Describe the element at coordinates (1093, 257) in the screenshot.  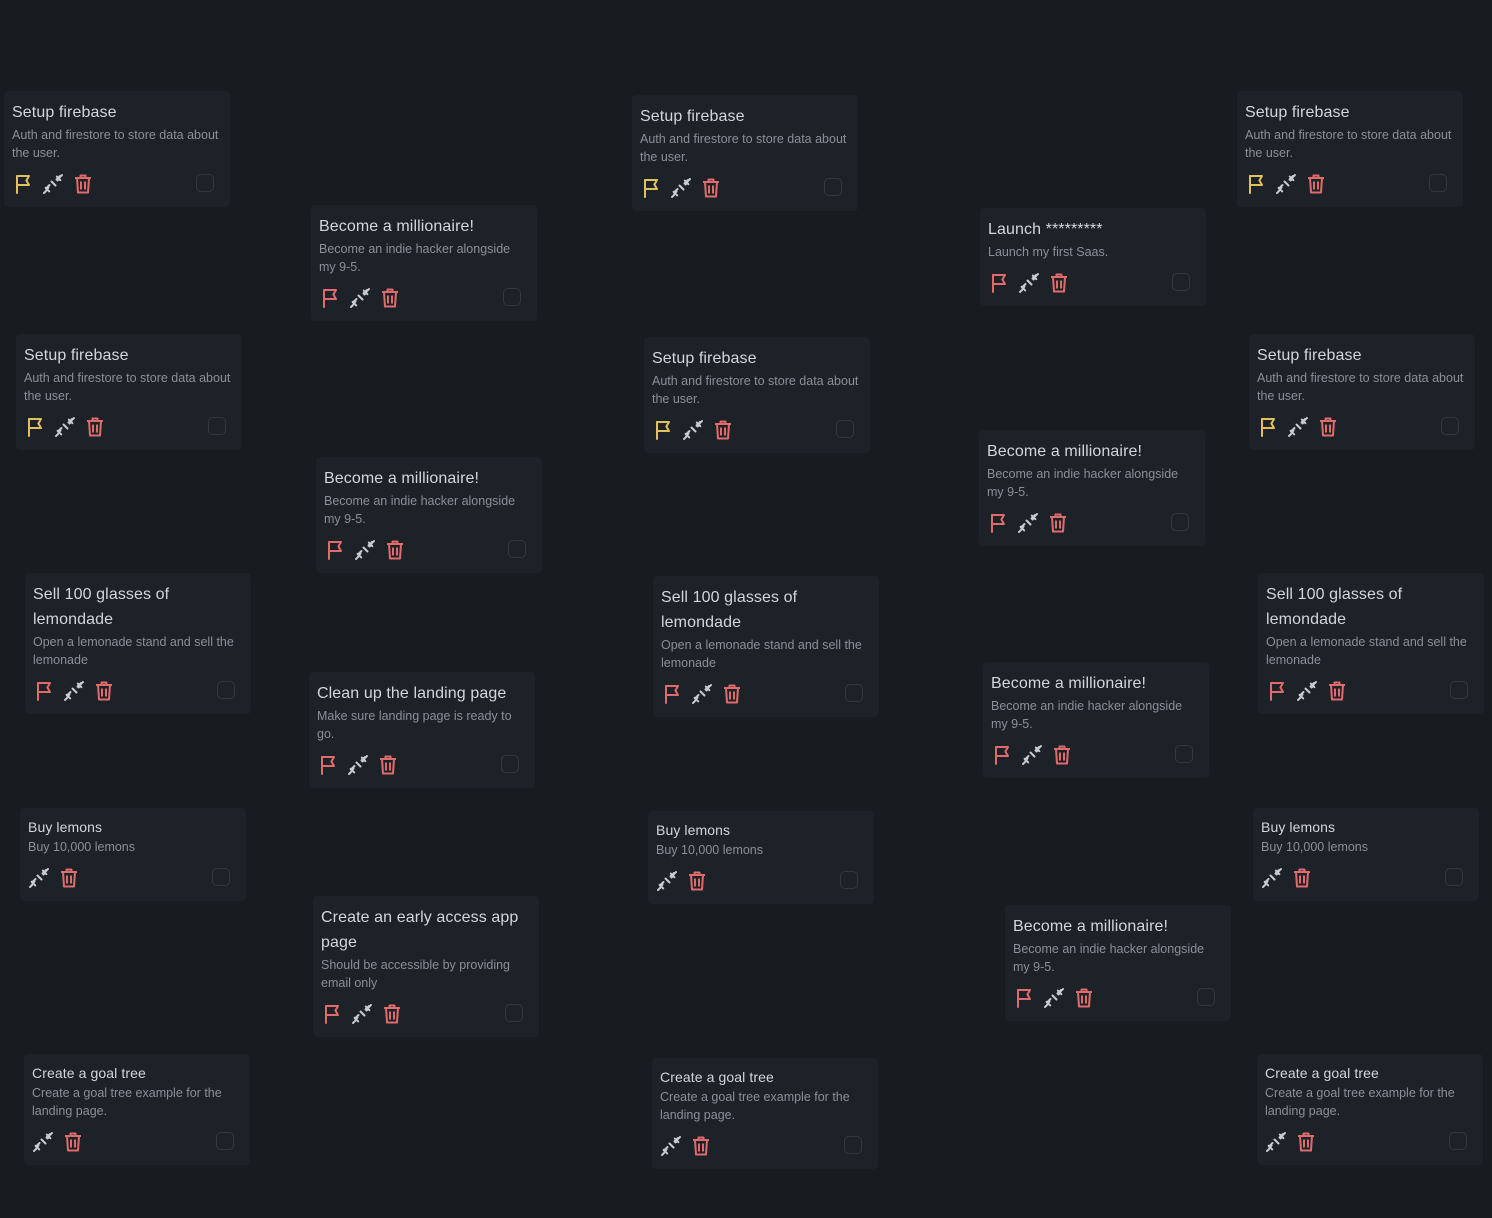
I see `goal-card: Launch ********* Launch my first Saas.` at that location.